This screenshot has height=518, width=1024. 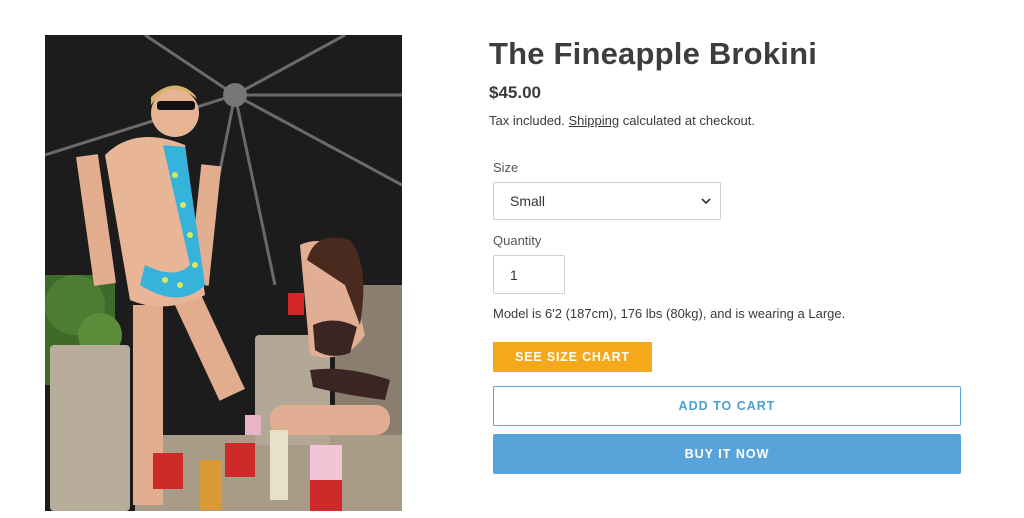 I want to click on quantity-label: Quantity, so click(x=517, y=240).